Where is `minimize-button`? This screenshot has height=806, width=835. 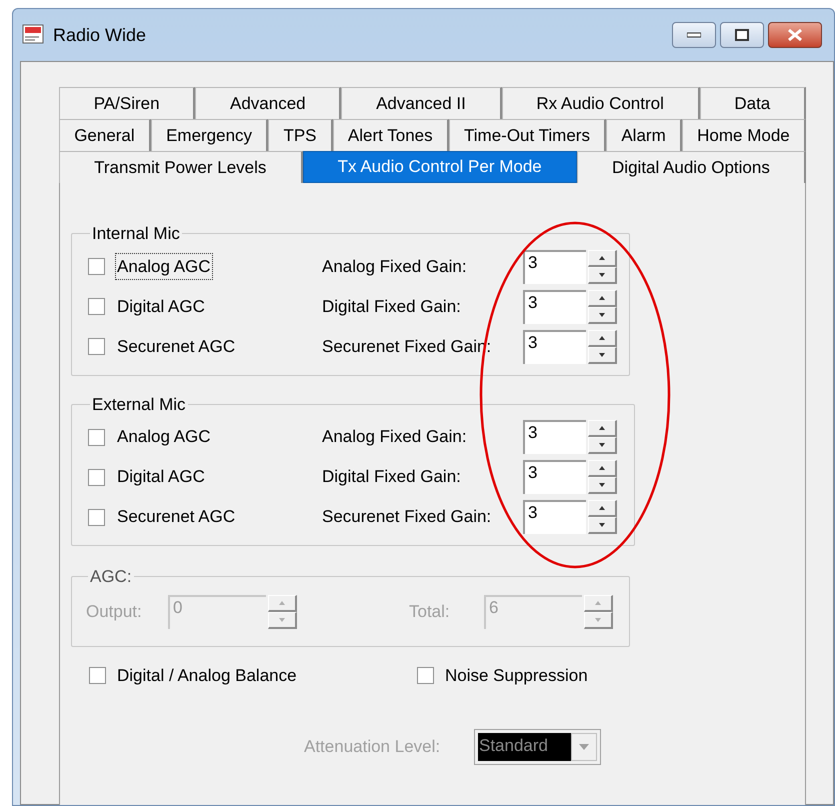
minimize-button is located at coordinates (694, 35).